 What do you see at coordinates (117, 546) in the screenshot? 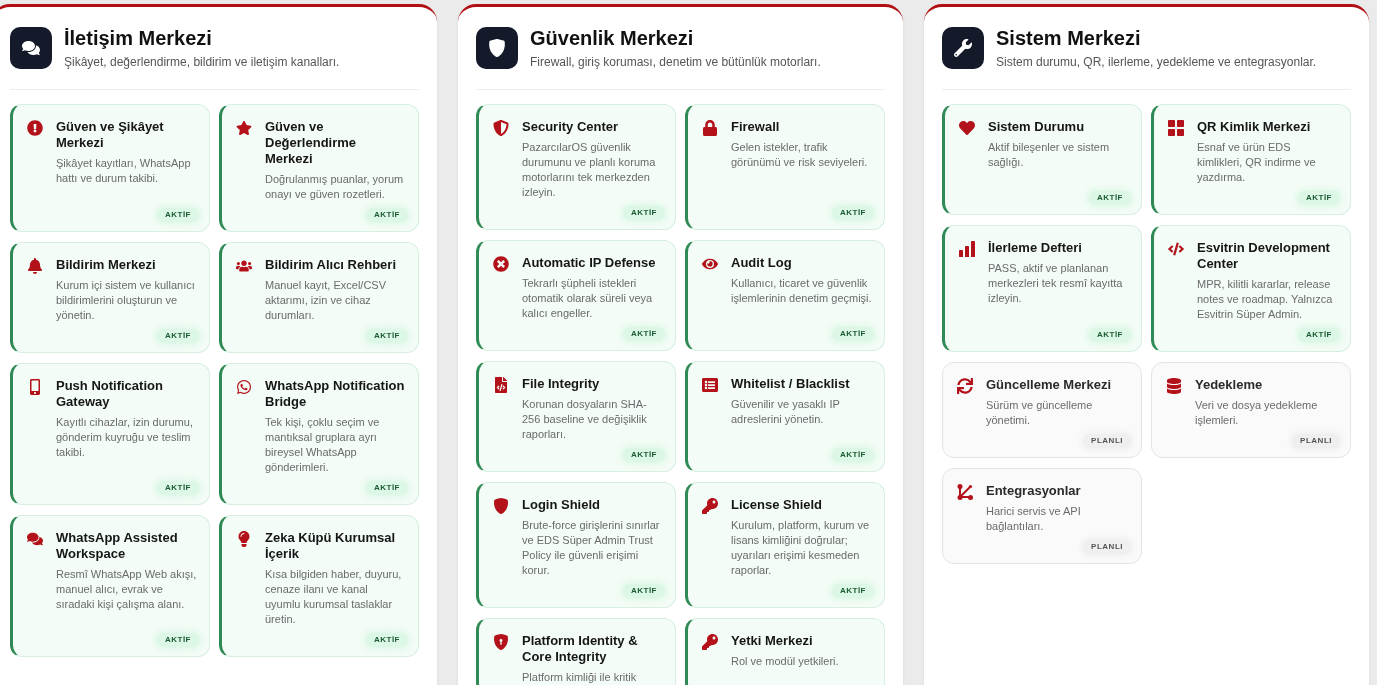
I see `card-title: WhatsApp Assisted Workspace` at bounding box center [117, 546].